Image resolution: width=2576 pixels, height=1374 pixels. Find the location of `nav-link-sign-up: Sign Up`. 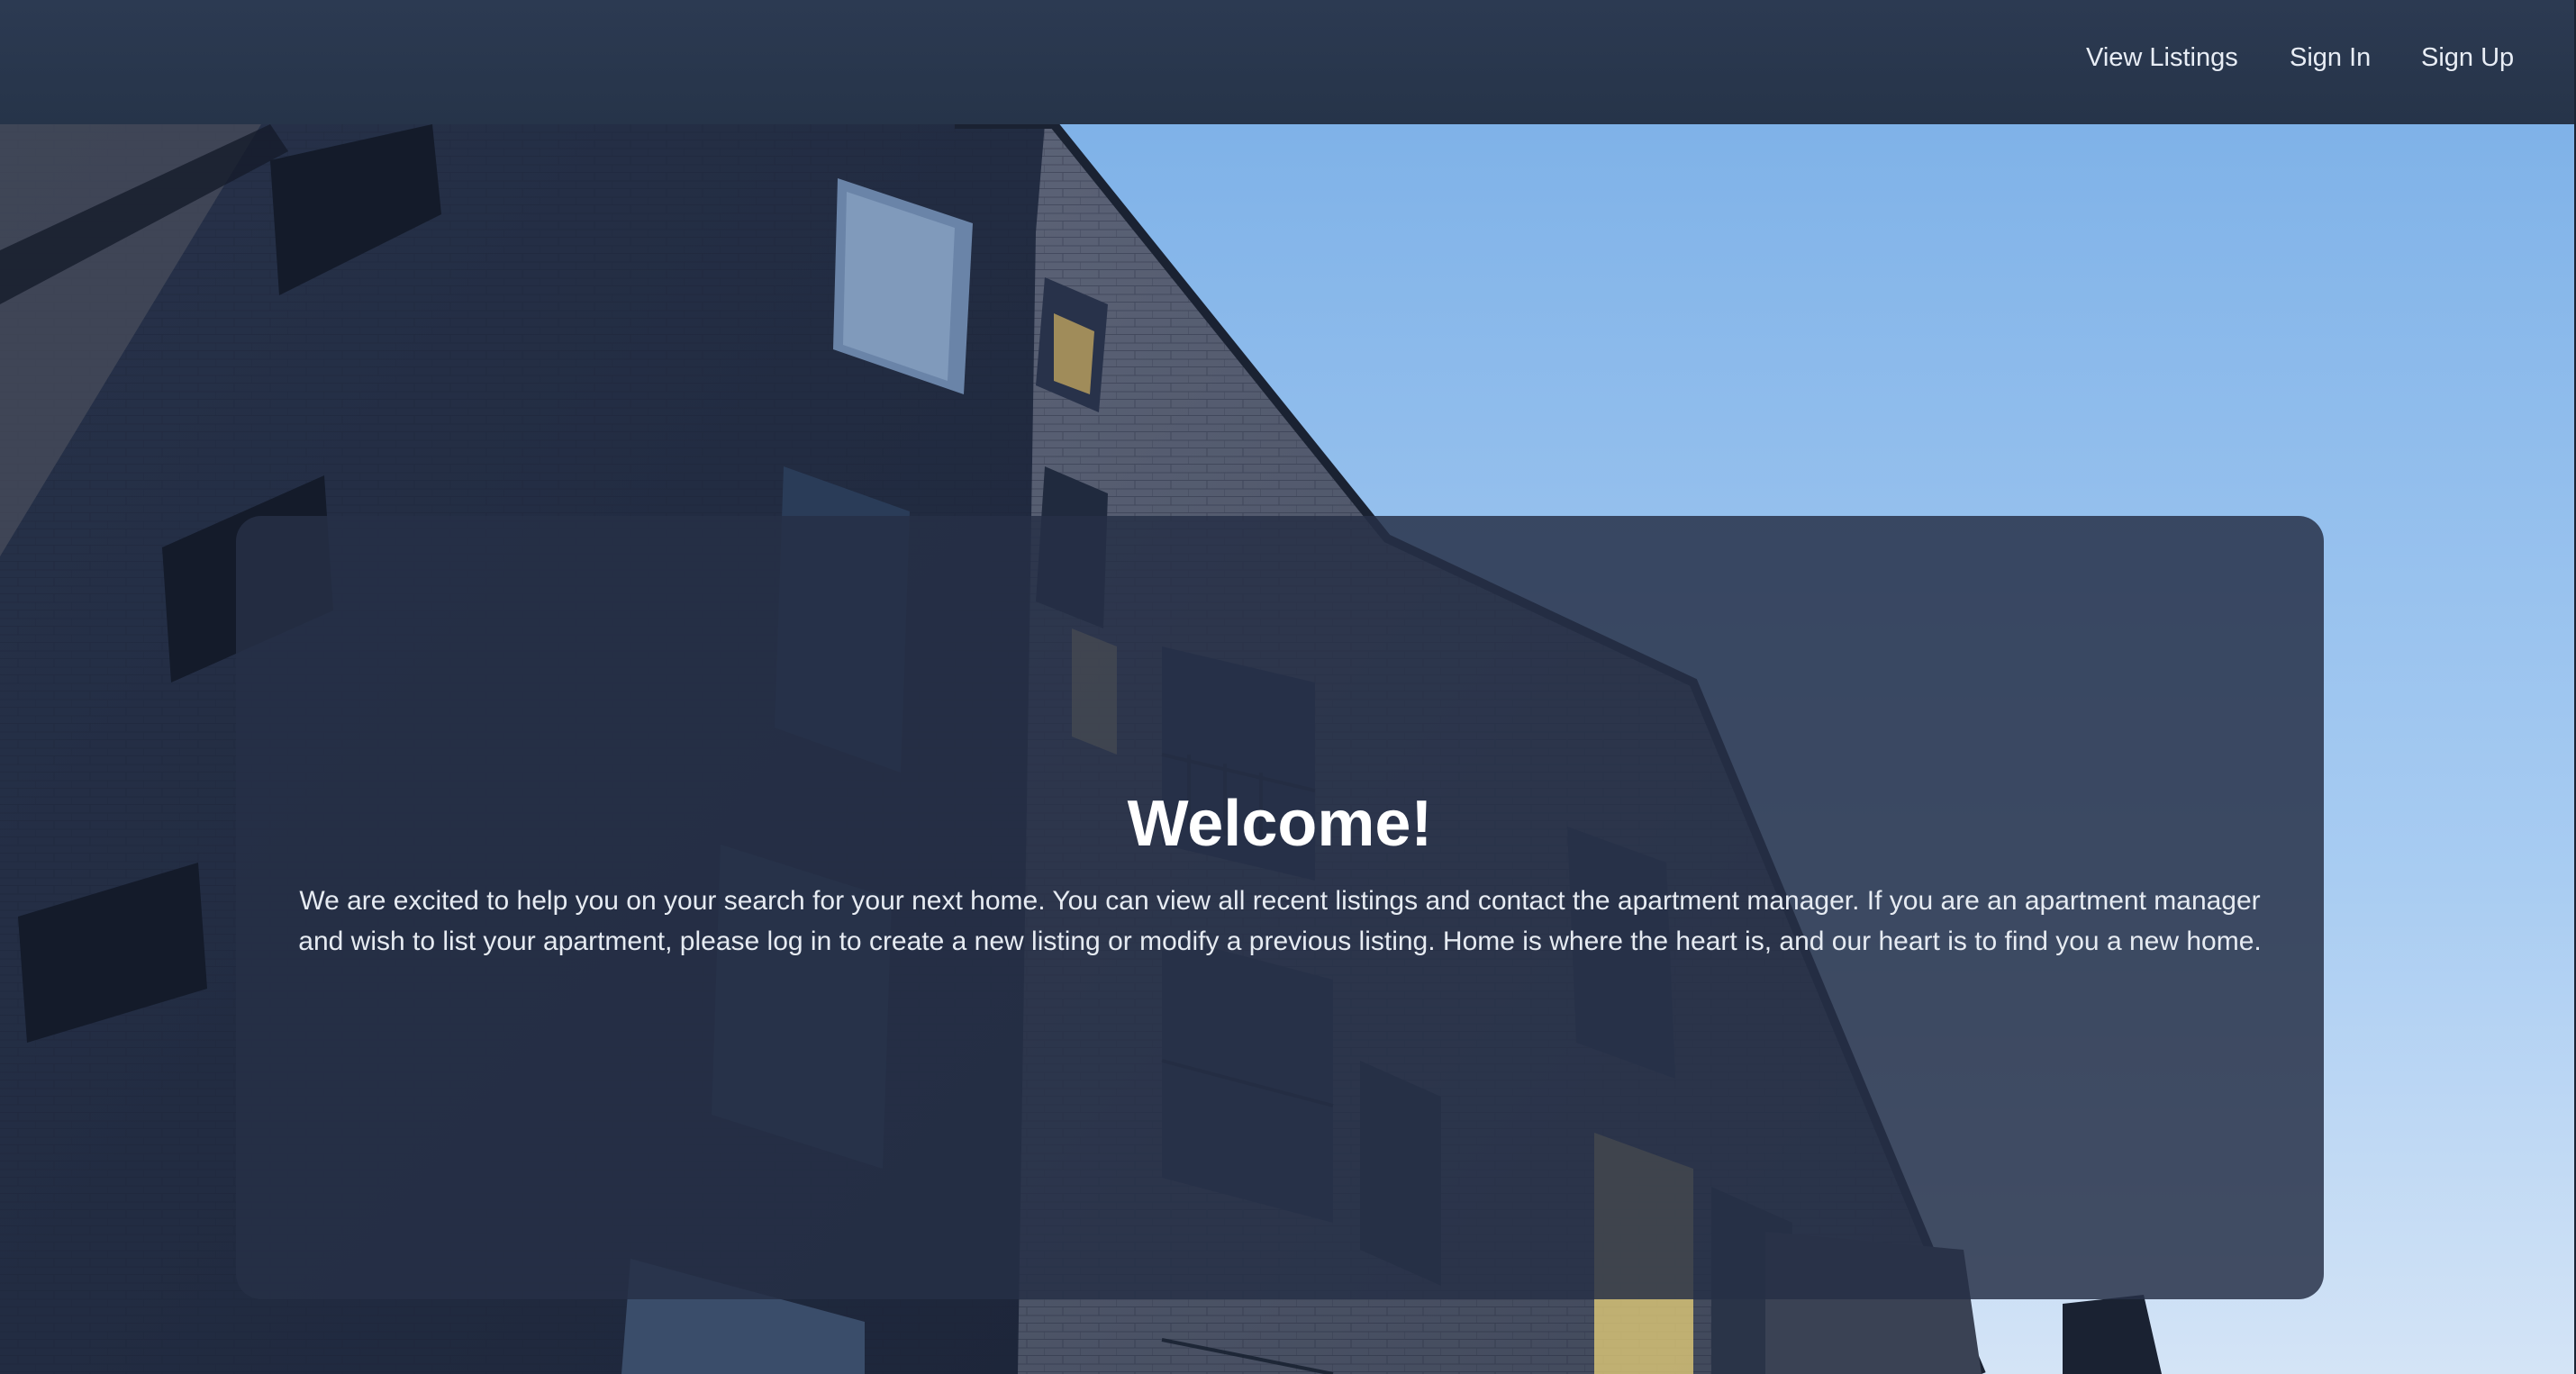

nav-link-sign-up: Sign Up is located at coordinates (2467, 58).